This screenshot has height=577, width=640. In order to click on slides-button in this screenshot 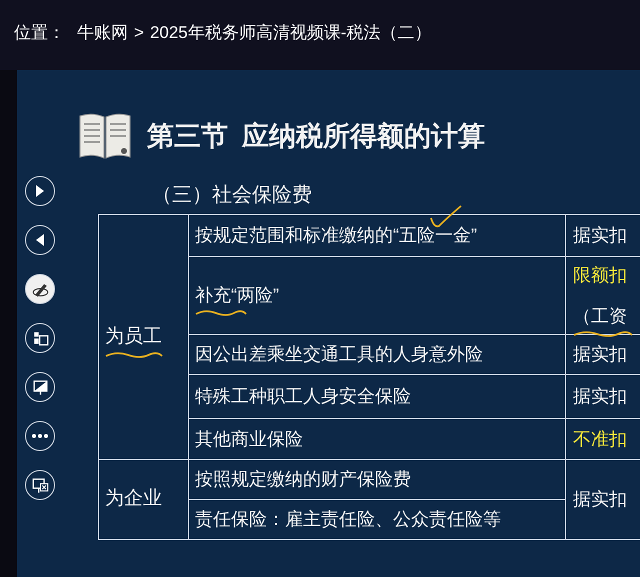, I will do `click(40, 338)`.